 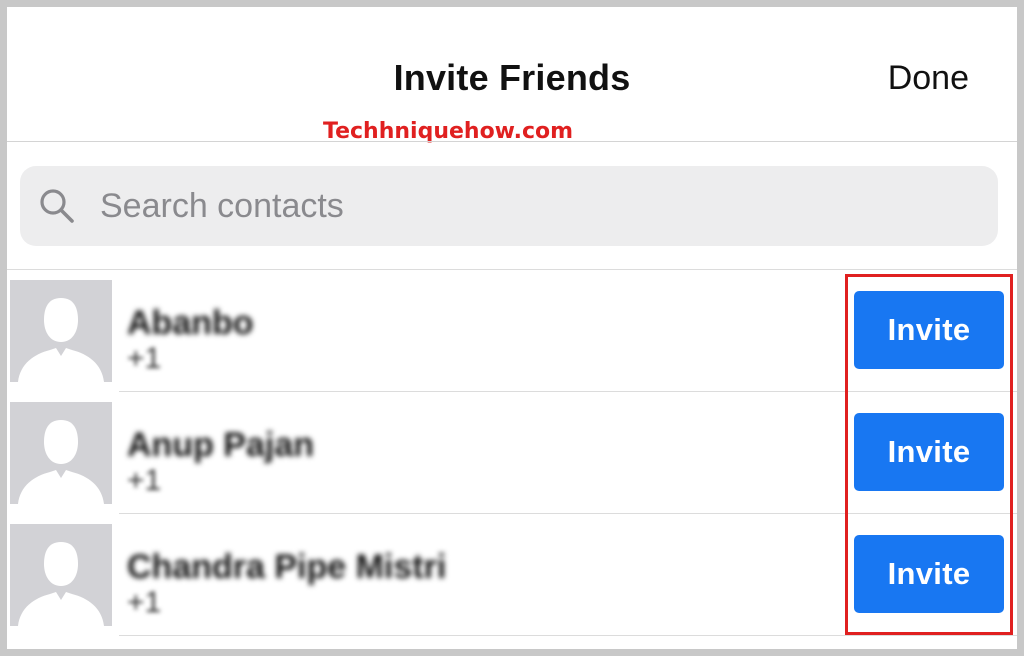 I want to click on search-icon, so click(x=57, y=206).